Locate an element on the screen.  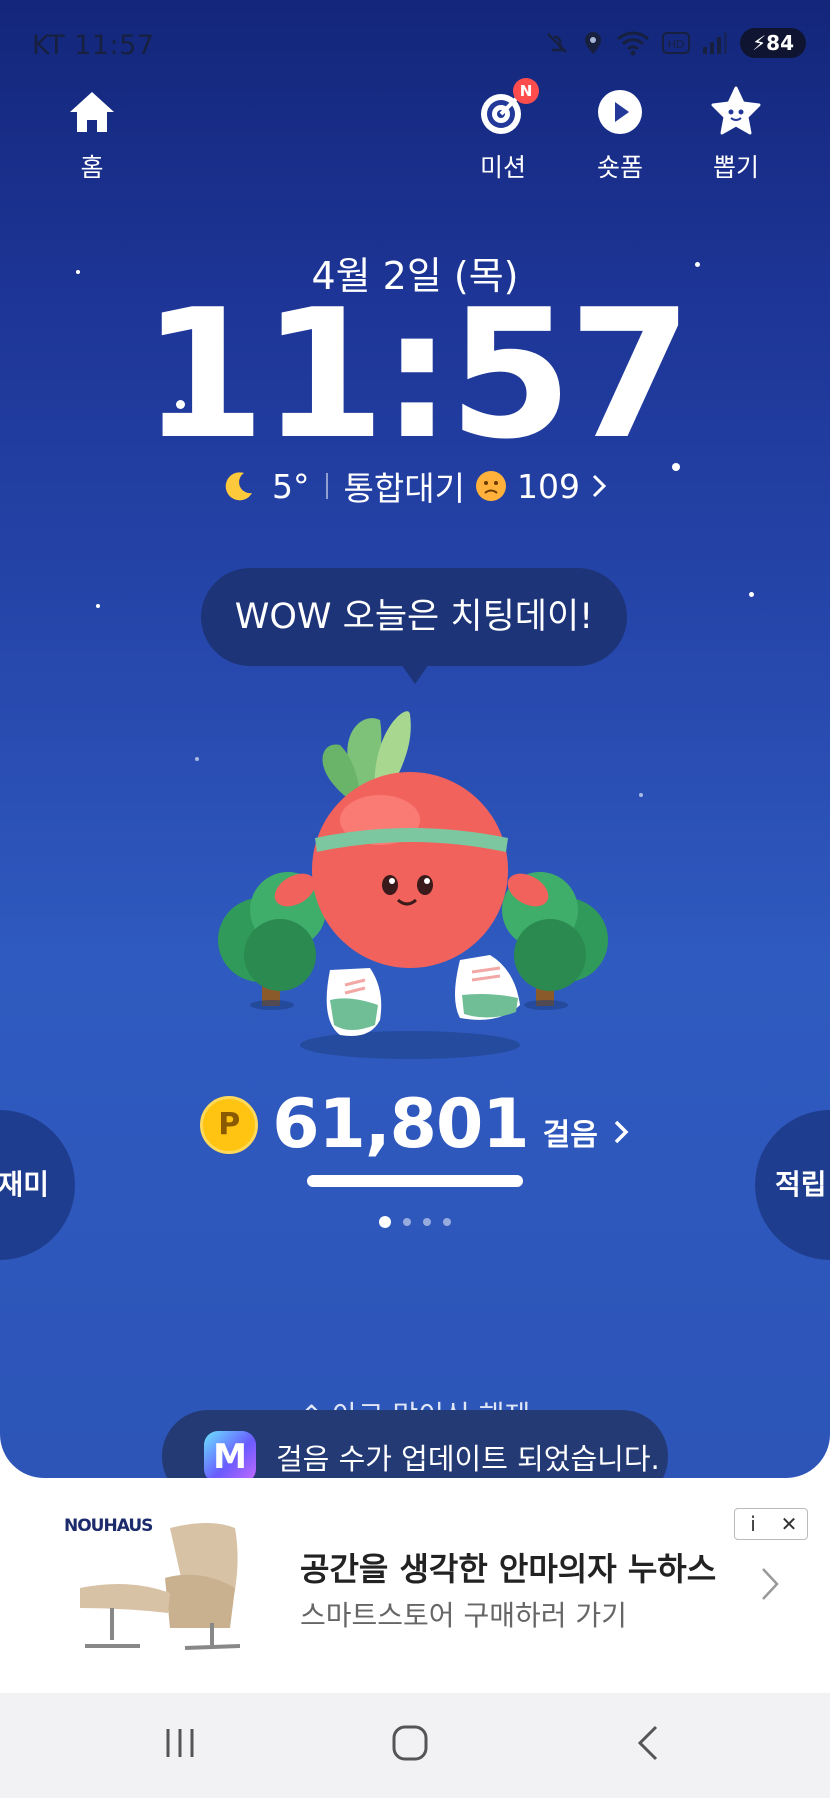
divider is located at coordinates (326, 486).